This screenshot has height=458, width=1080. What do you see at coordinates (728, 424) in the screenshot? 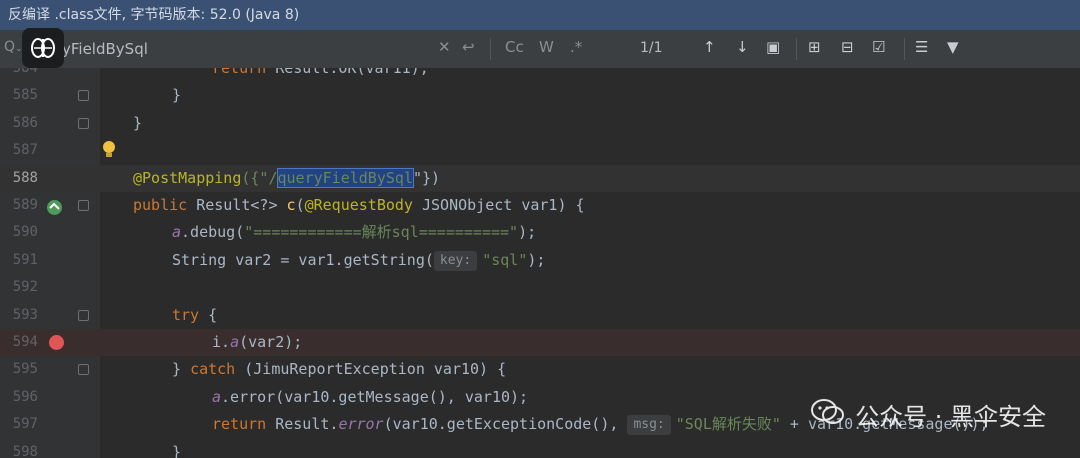
I see `string-literal: "SQL解析失败"` at bounding box center [728, 424].